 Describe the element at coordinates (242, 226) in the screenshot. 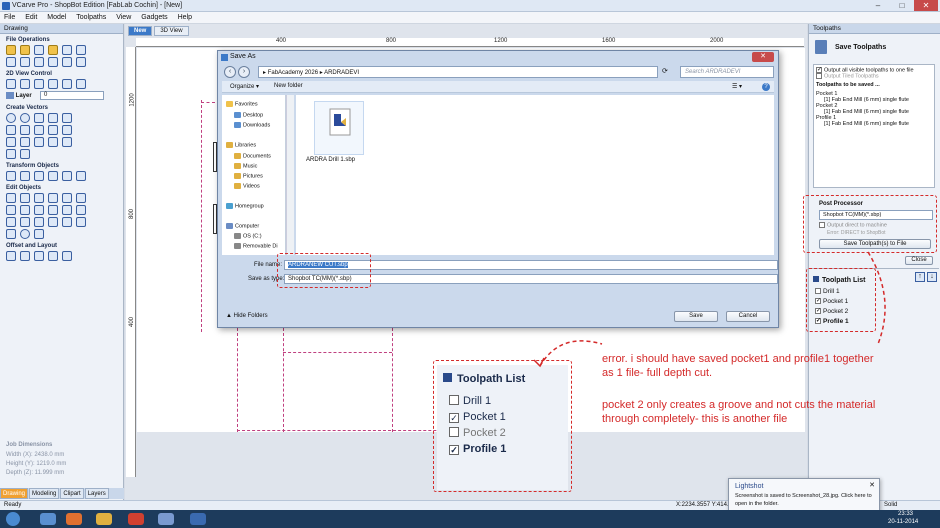

I see `nav-computer: Computer` at that location.